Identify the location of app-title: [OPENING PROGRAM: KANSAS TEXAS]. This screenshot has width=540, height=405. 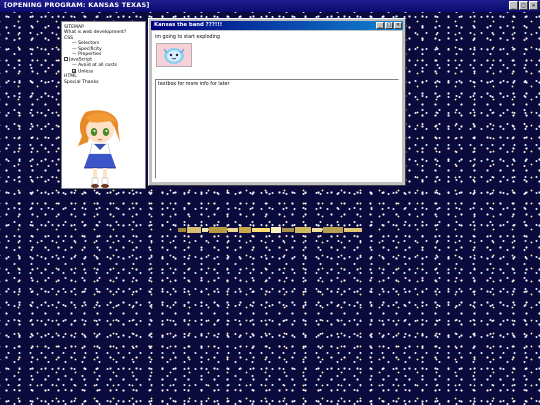
(77, 5).